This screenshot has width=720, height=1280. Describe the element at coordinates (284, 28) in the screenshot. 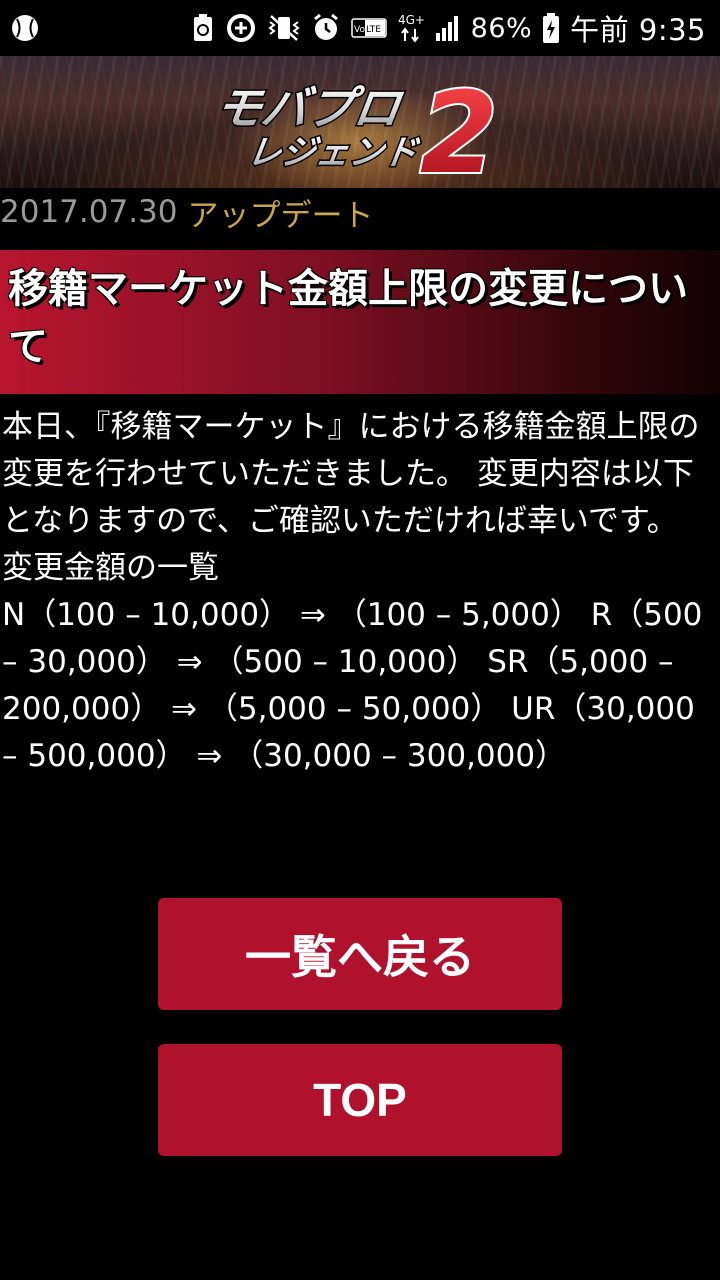

I see `vibrate-icon` at that location.